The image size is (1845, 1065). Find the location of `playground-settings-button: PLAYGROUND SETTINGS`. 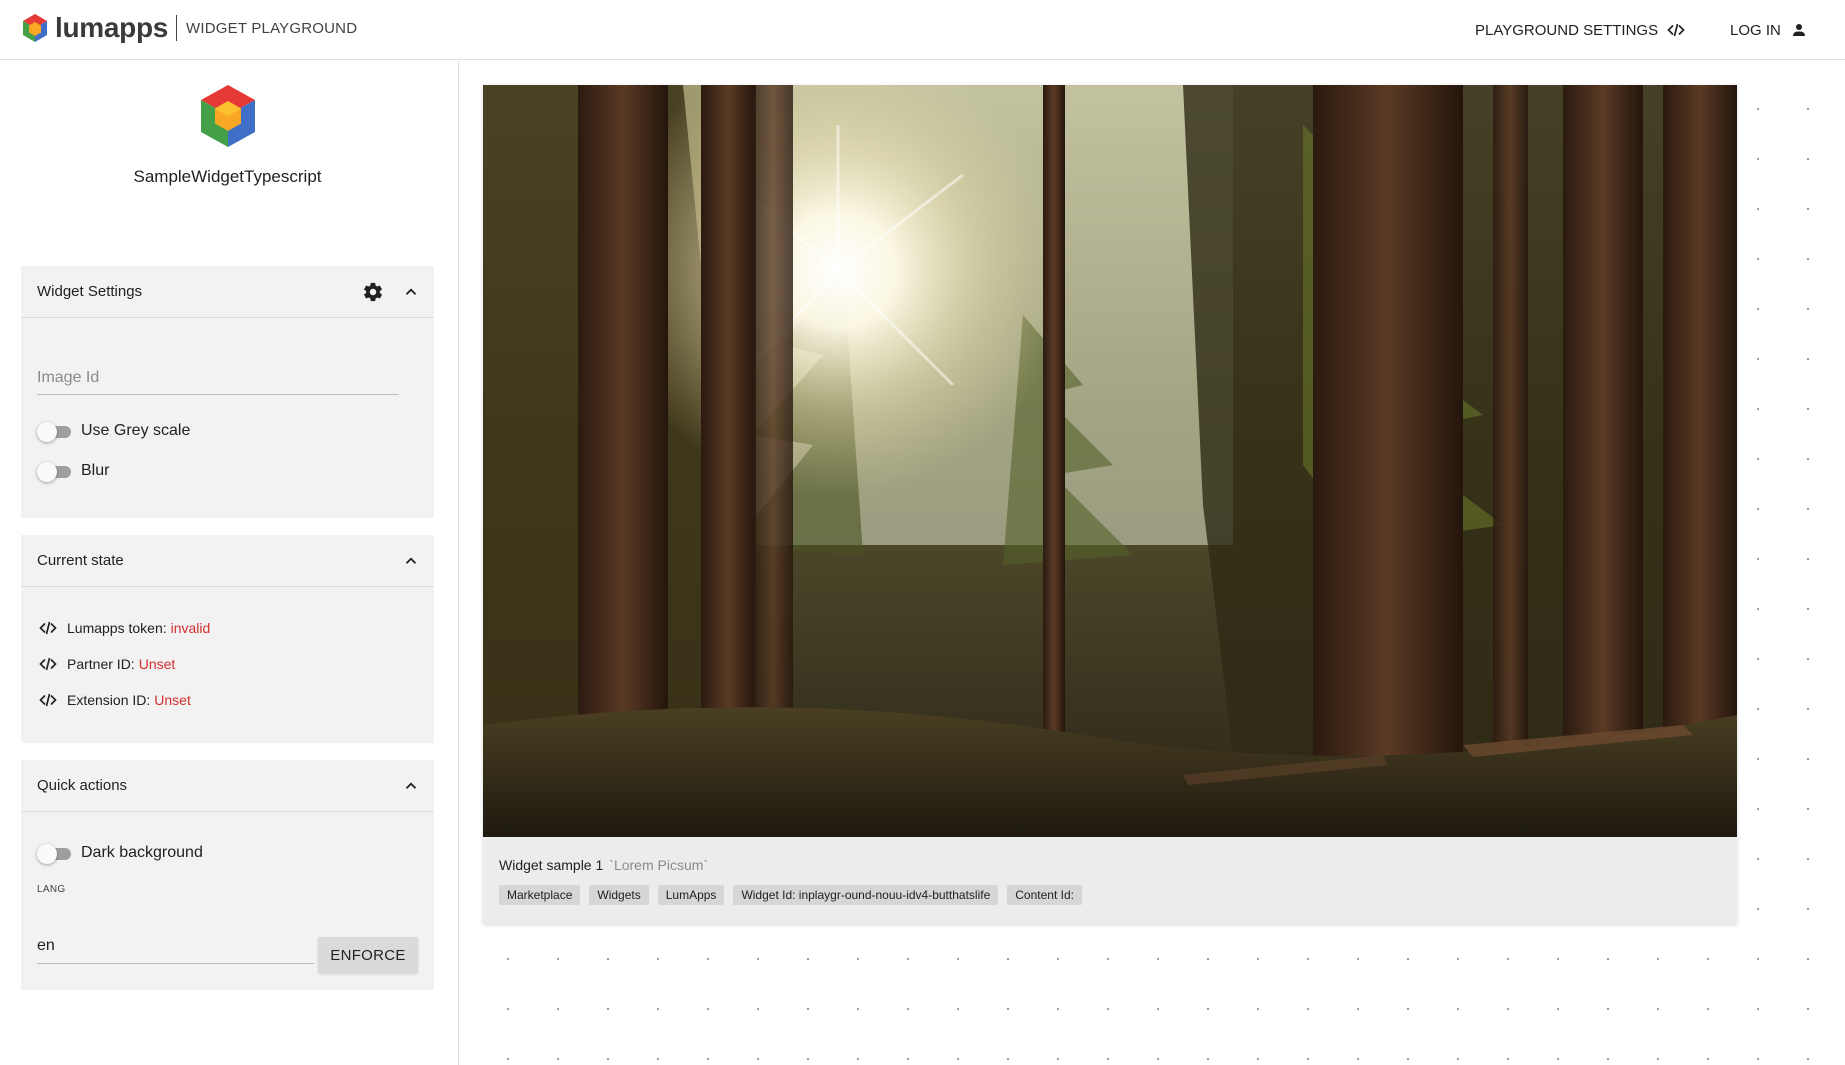

playground-settings-button: PLAYGROUND SETTINGS is located at coordinates (1580, 30).